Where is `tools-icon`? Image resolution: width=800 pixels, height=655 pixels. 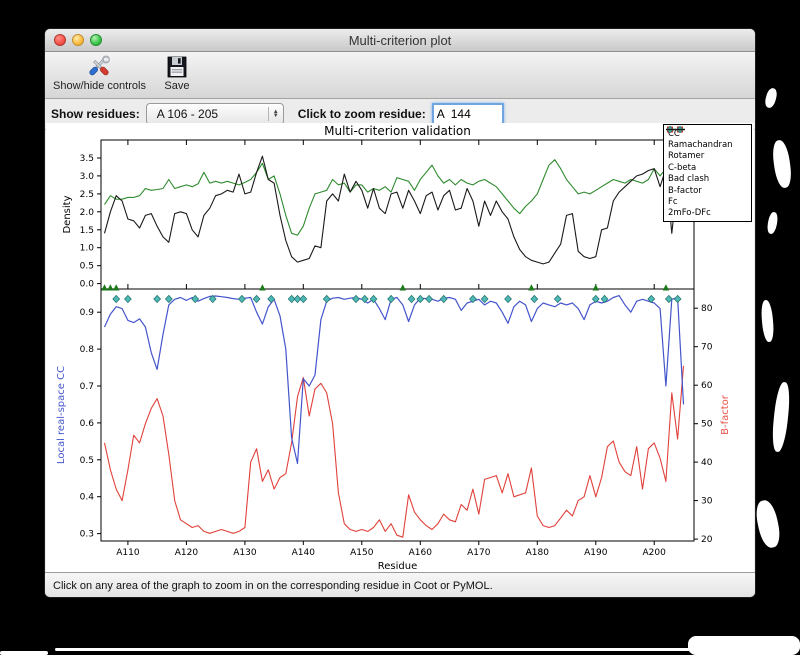 tools-icon is located at coordinates (99, 67).